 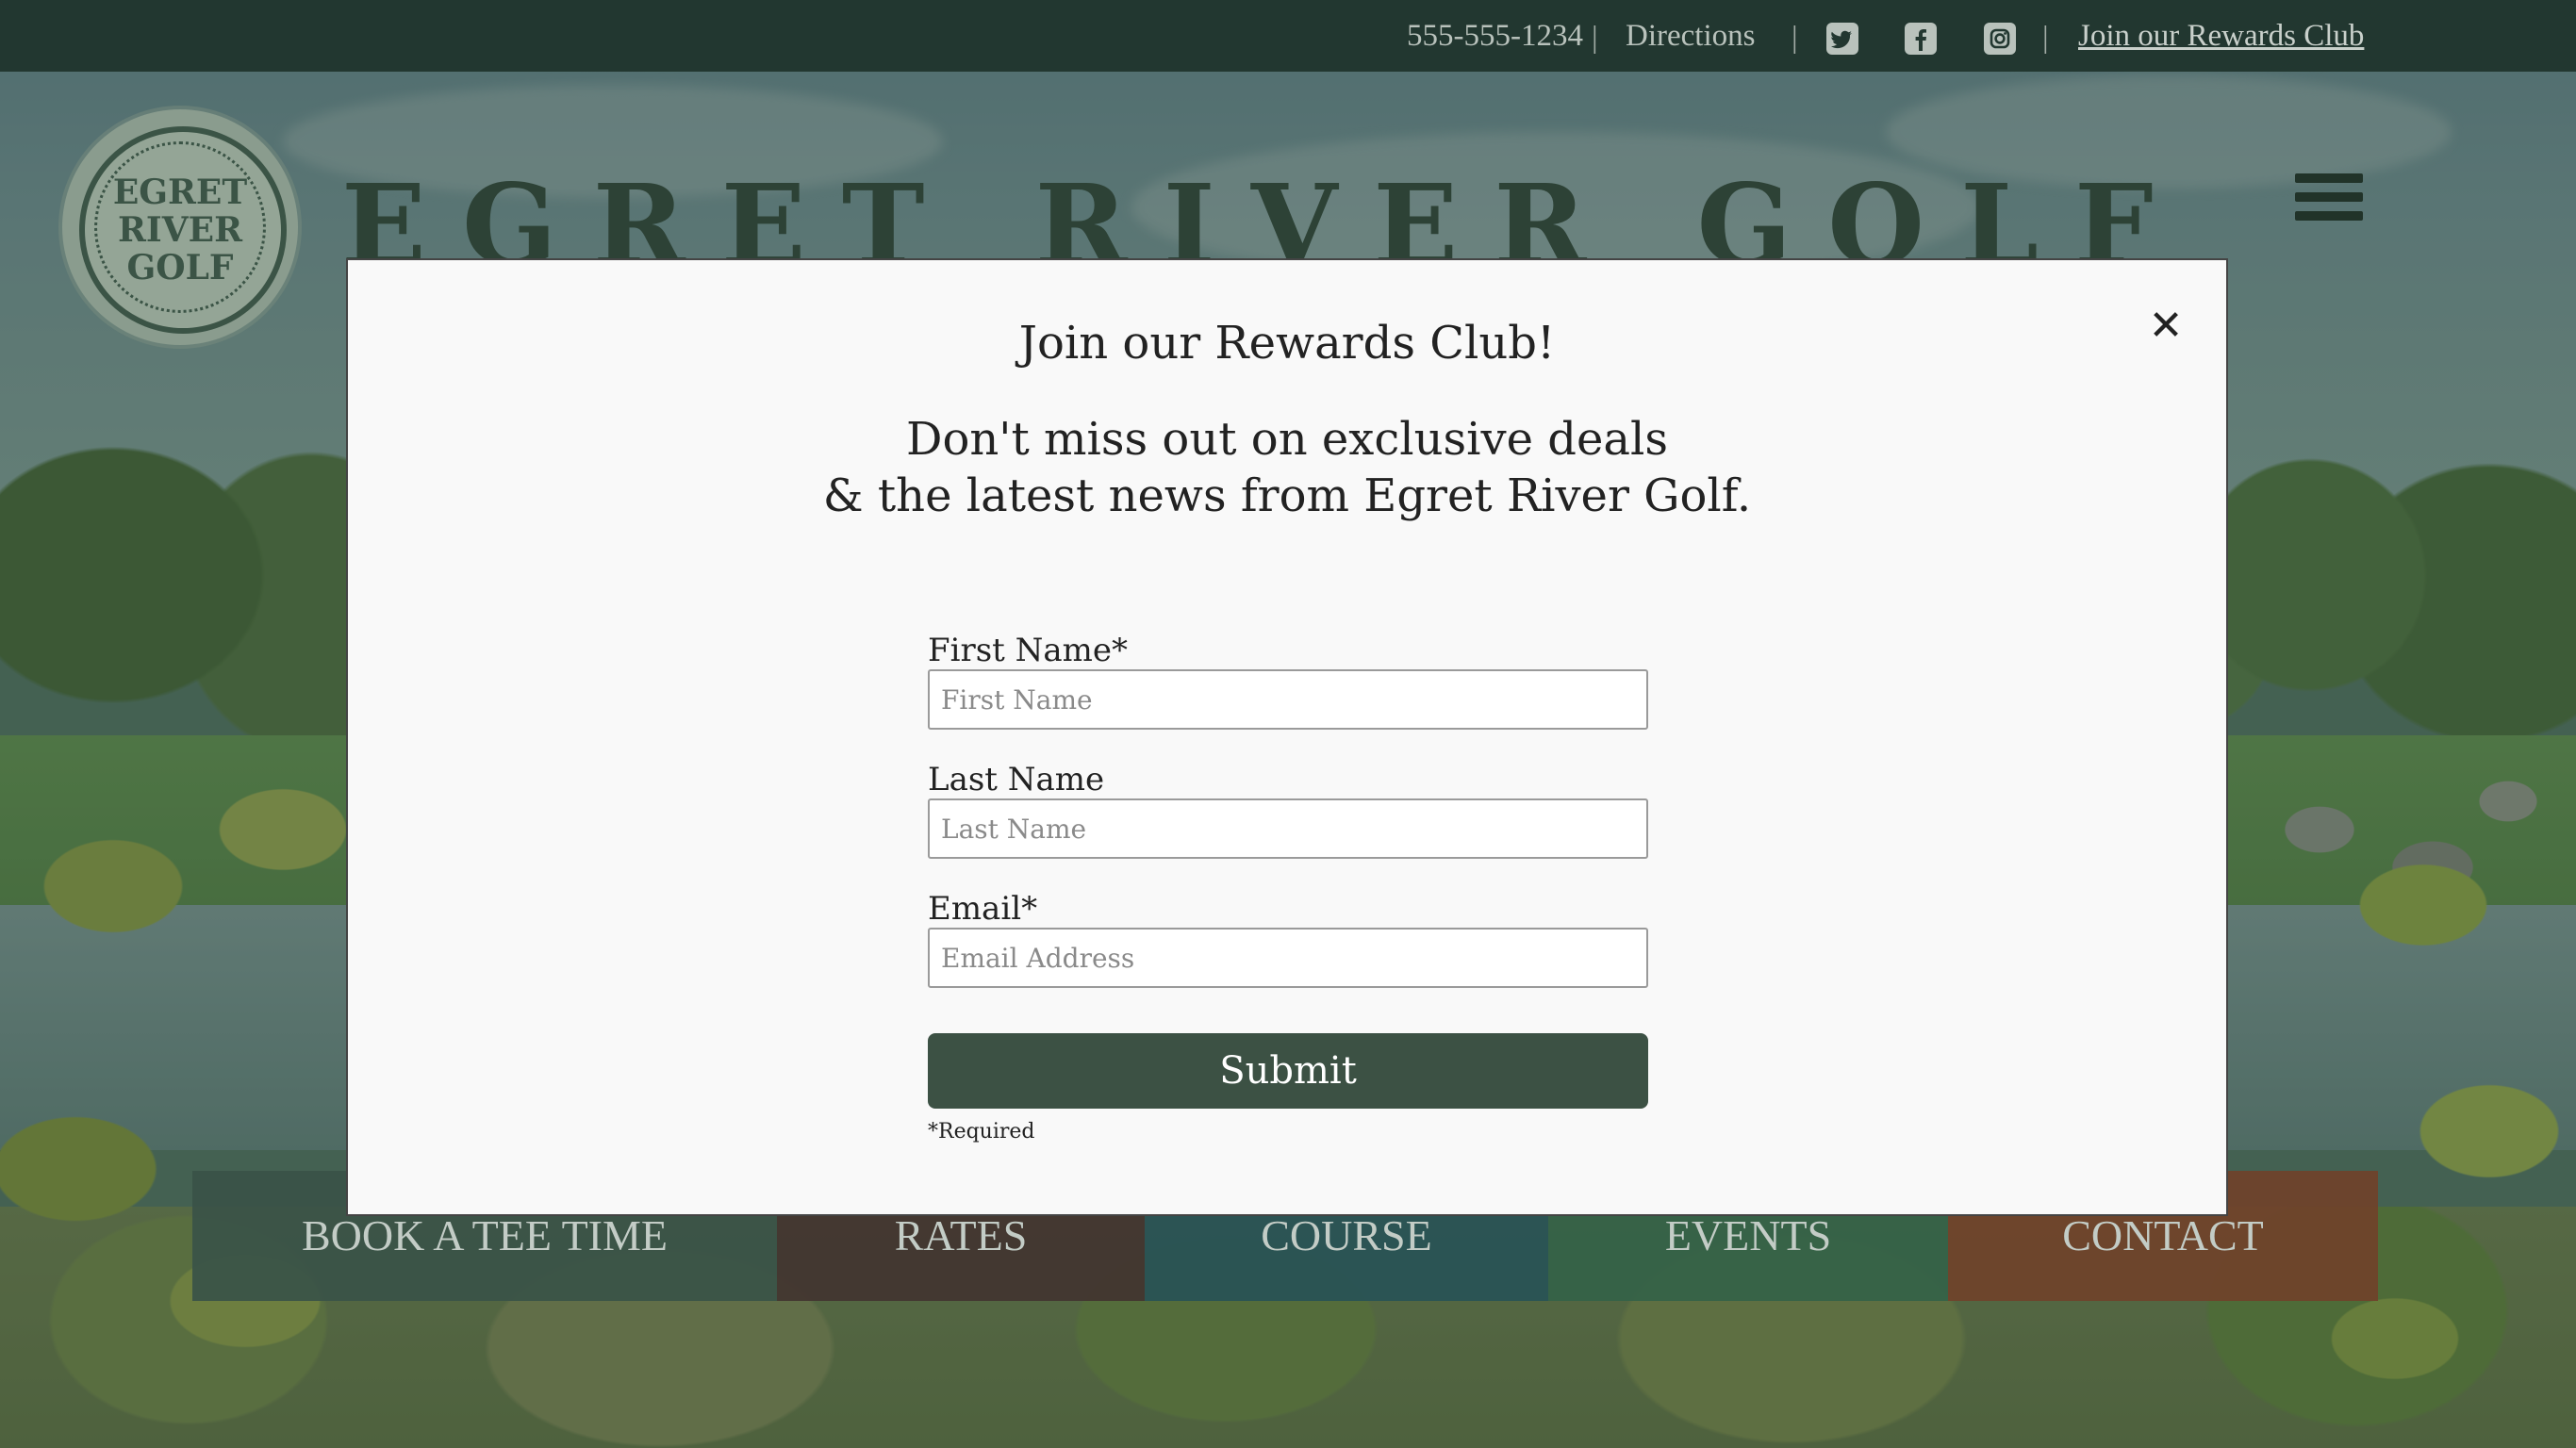 What do you see at coordinates (2000, 39) in the screenshot?
I see `instagram-icon` at bounding box center [2000, 39].